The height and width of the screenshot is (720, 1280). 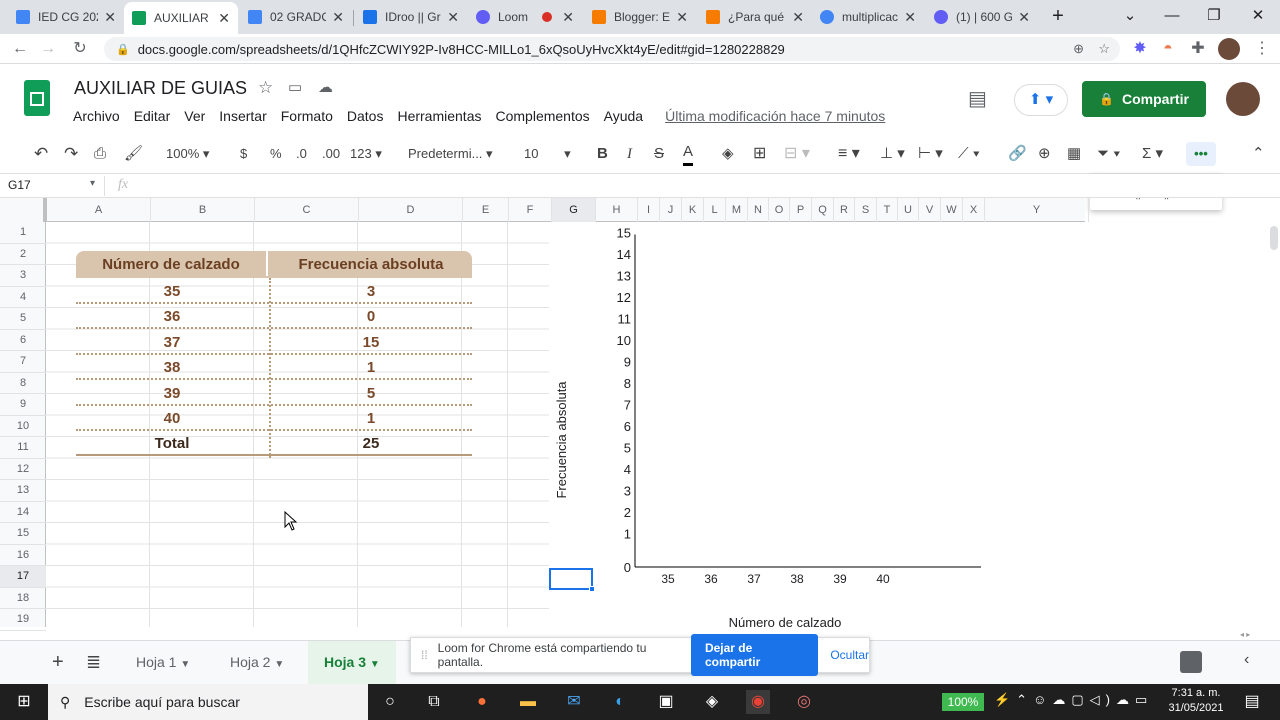 What do you see at coordinates (1130, 16) in the screenshot?
I see `tab-search-icon: ⌄` at bounding box center [1130, 16].